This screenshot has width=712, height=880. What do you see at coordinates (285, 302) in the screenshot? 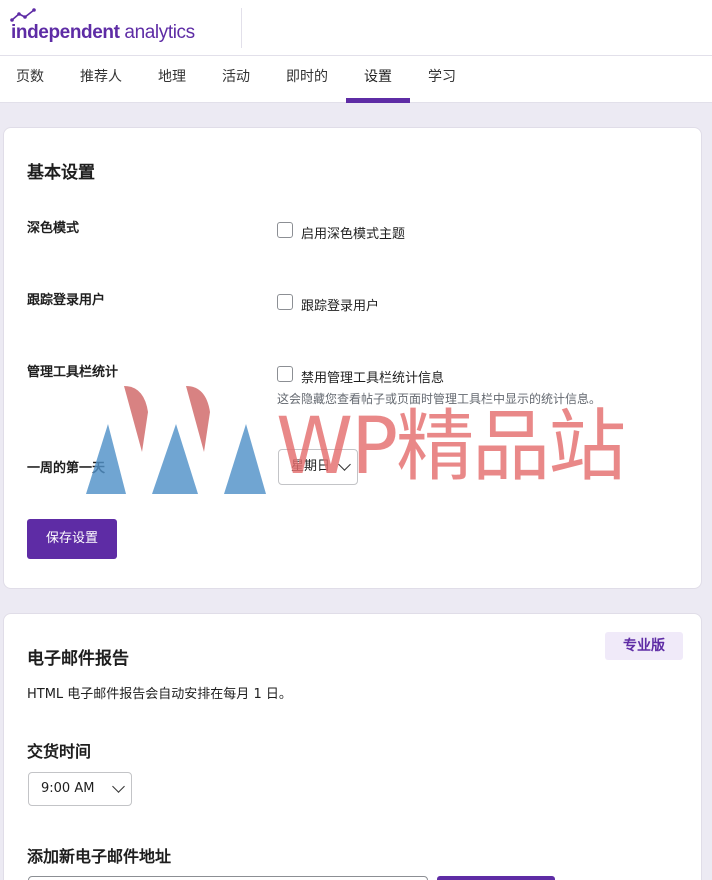
I see `track-logged-checkbox` at bounding box center [285, 302].